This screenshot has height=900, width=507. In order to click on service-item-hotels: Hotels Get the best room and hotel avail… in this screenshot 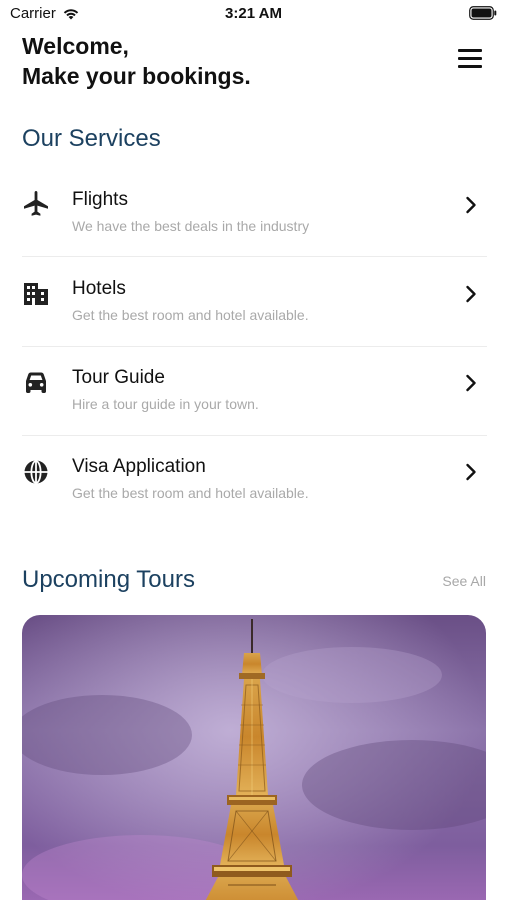, I will do `click(254, 308)`.